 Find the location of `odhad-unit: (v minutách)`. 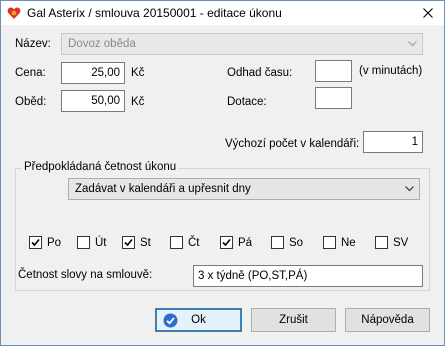

odhad-unit: (v minutách) is located at coordinates (391, 71).